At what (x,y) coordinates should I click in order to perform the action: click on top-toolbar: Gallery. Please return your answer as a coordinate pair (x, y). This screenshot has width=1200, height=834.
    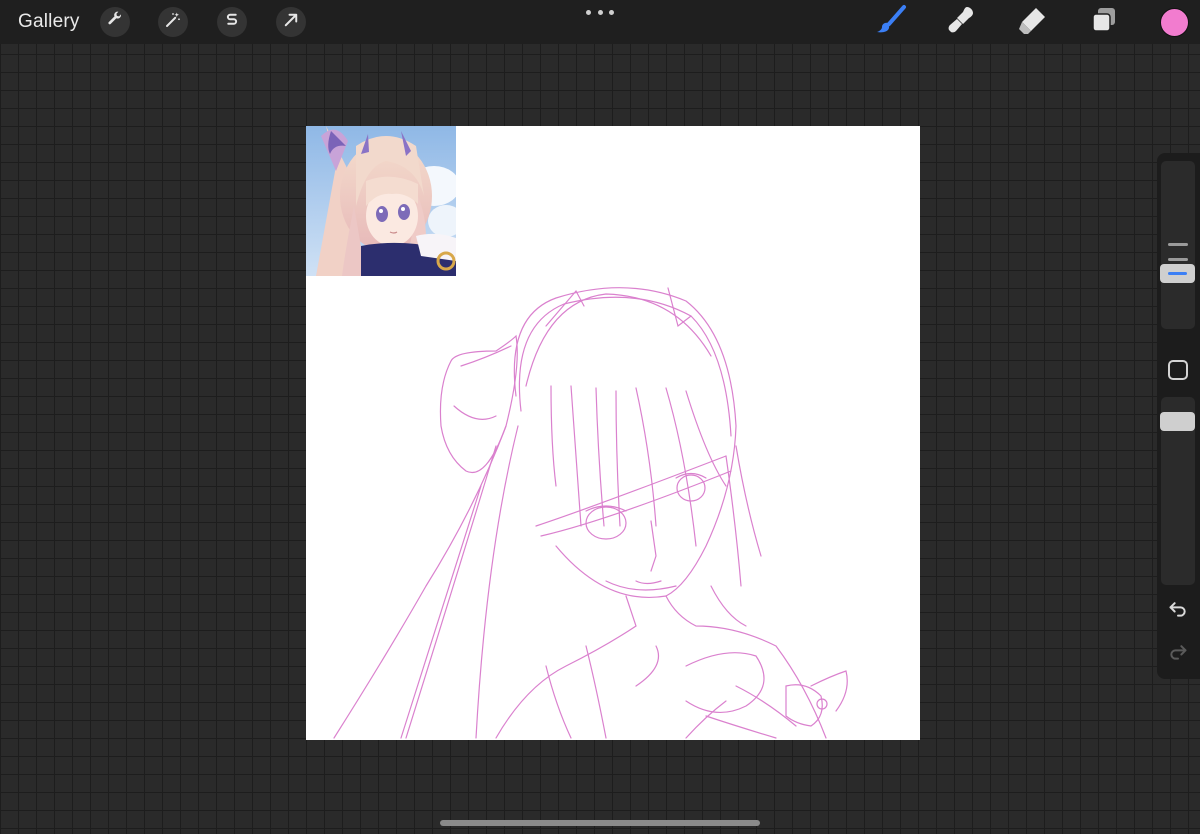
    Looking at the image, I should click on (600, 22).